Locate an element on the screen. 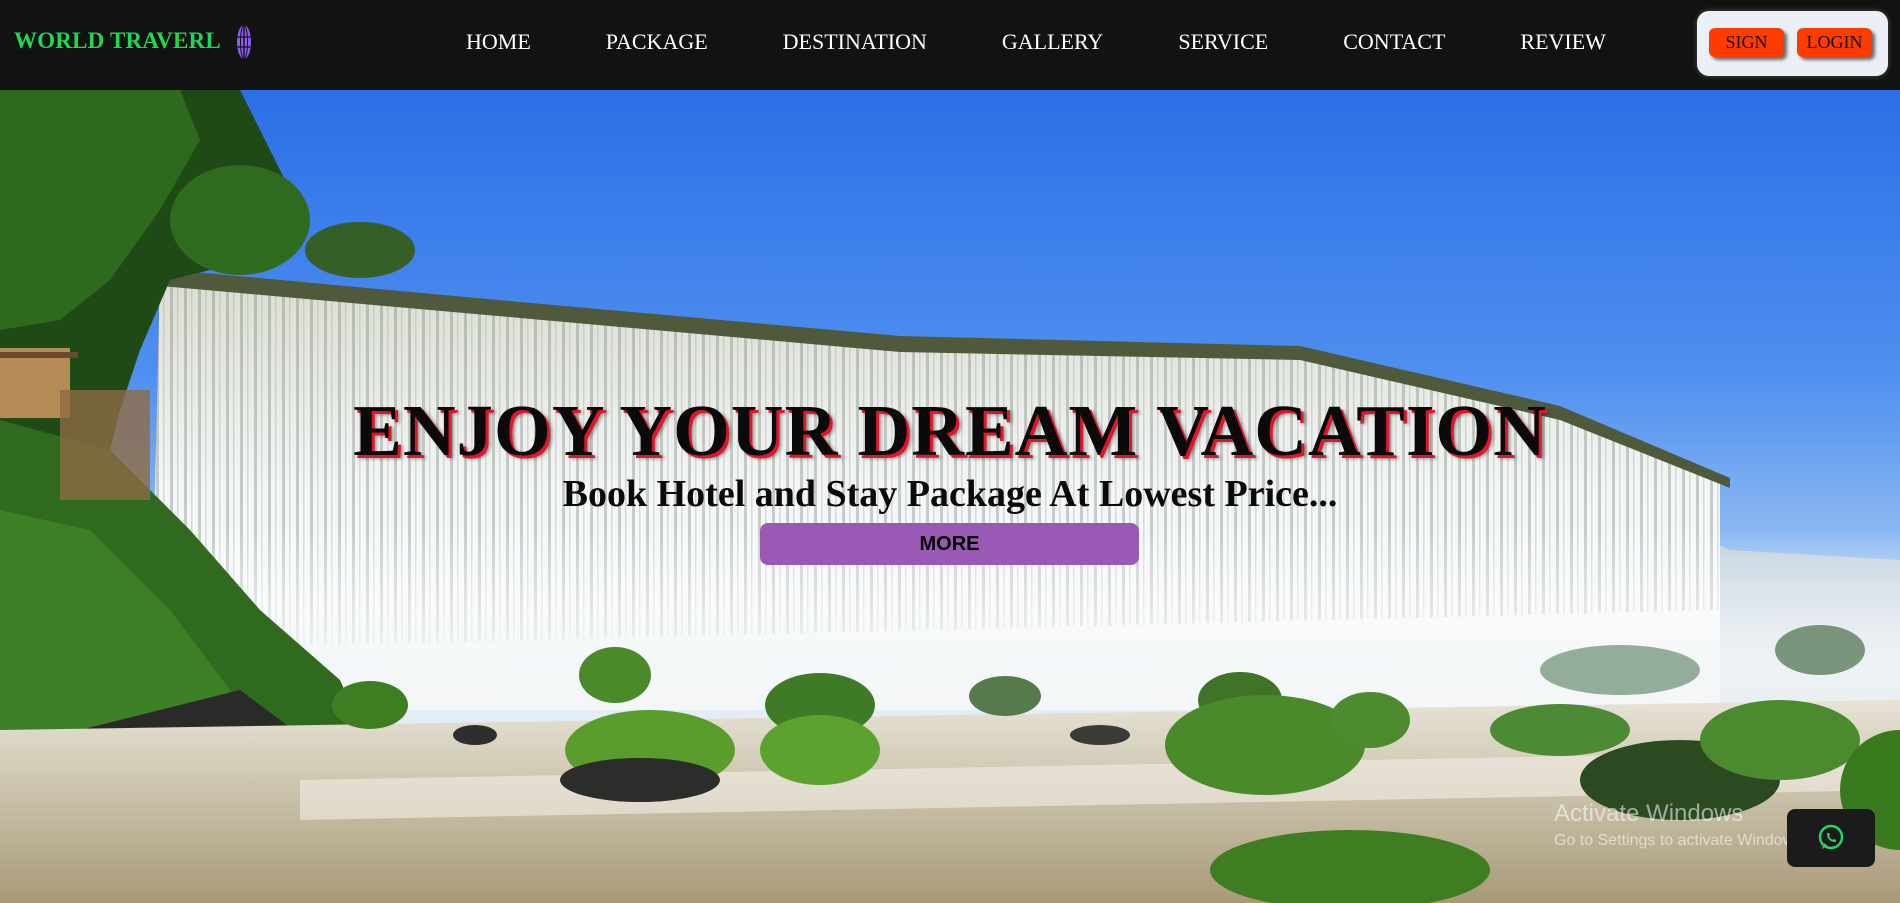 The image size is (1900, 903). login-button: LOGIN is located at coordinates (1834, 42).